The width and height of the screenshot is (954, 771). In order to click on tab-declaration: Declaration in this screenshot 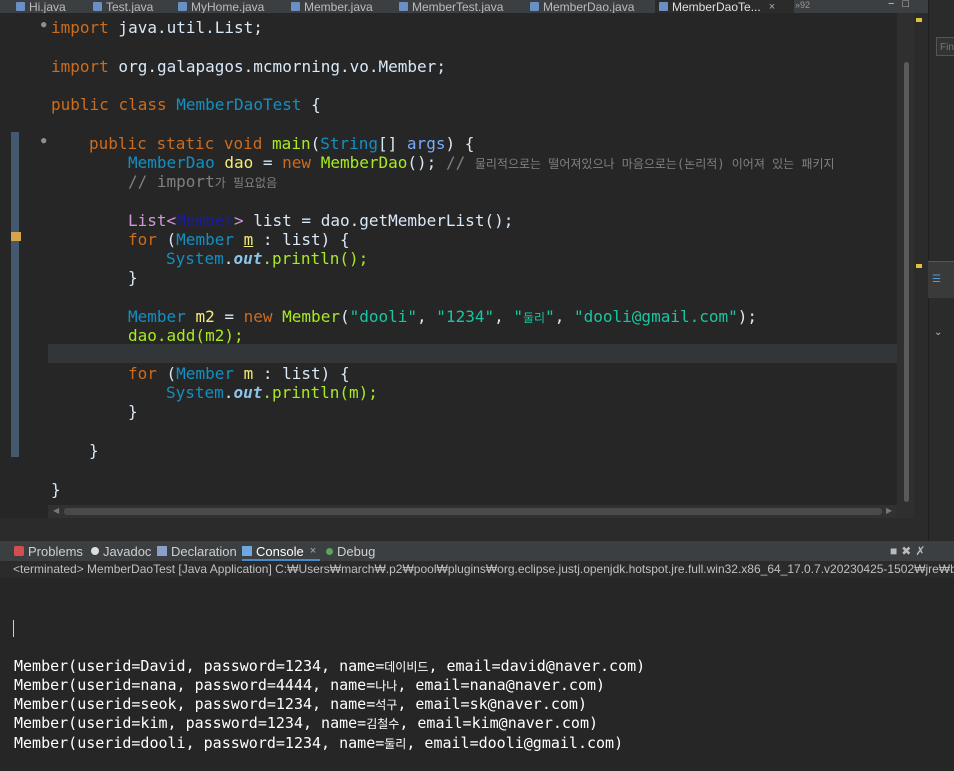, I will do `click(197, 551)`.